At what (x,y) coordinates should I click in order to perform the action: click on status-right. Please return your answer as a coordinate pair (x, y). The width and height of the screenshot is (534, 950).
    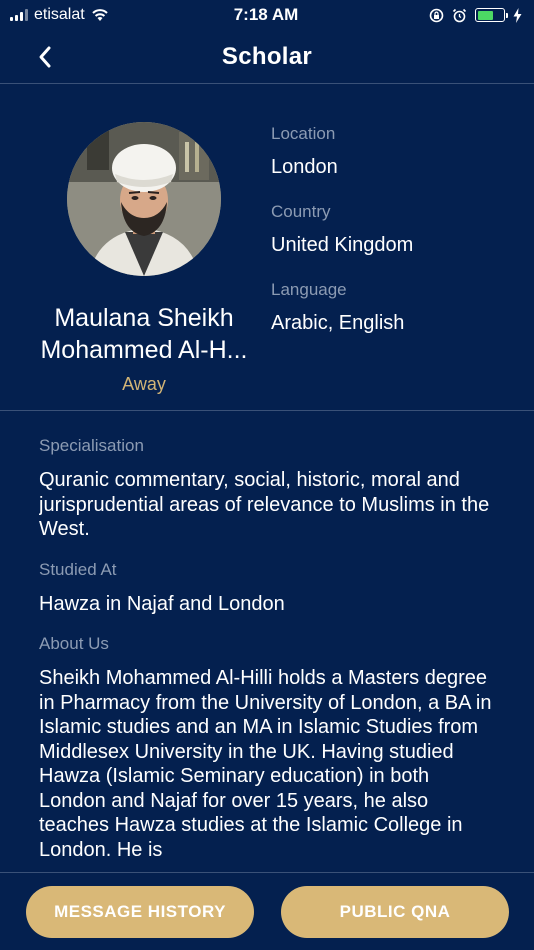
    Looking at the image, I should click on (442, 15).